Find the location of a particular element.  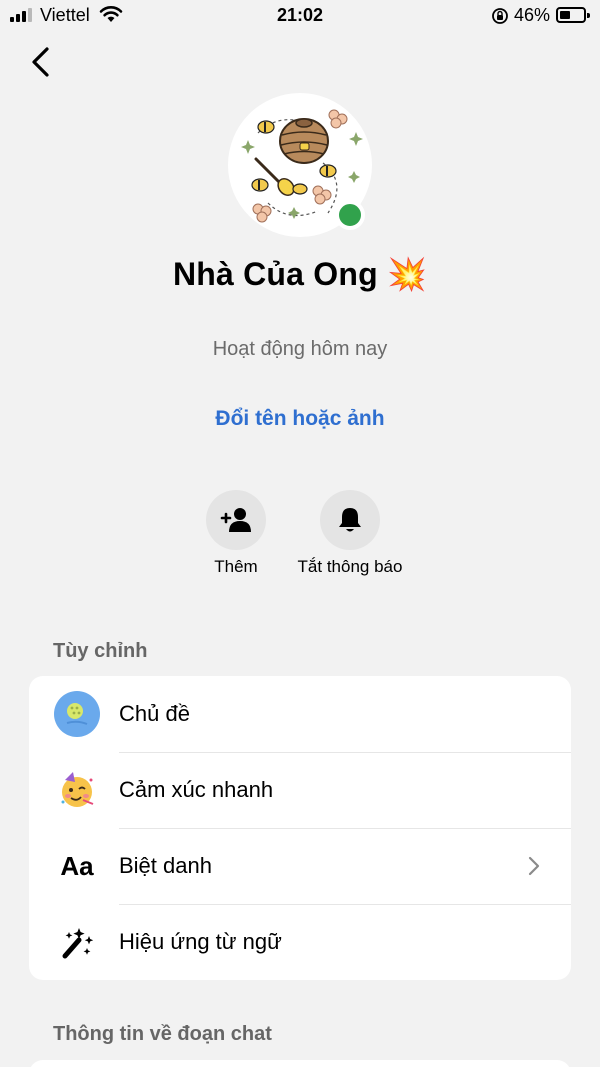

section-title-customize: Tùy chỉnh is located at coordinates (100, 651).